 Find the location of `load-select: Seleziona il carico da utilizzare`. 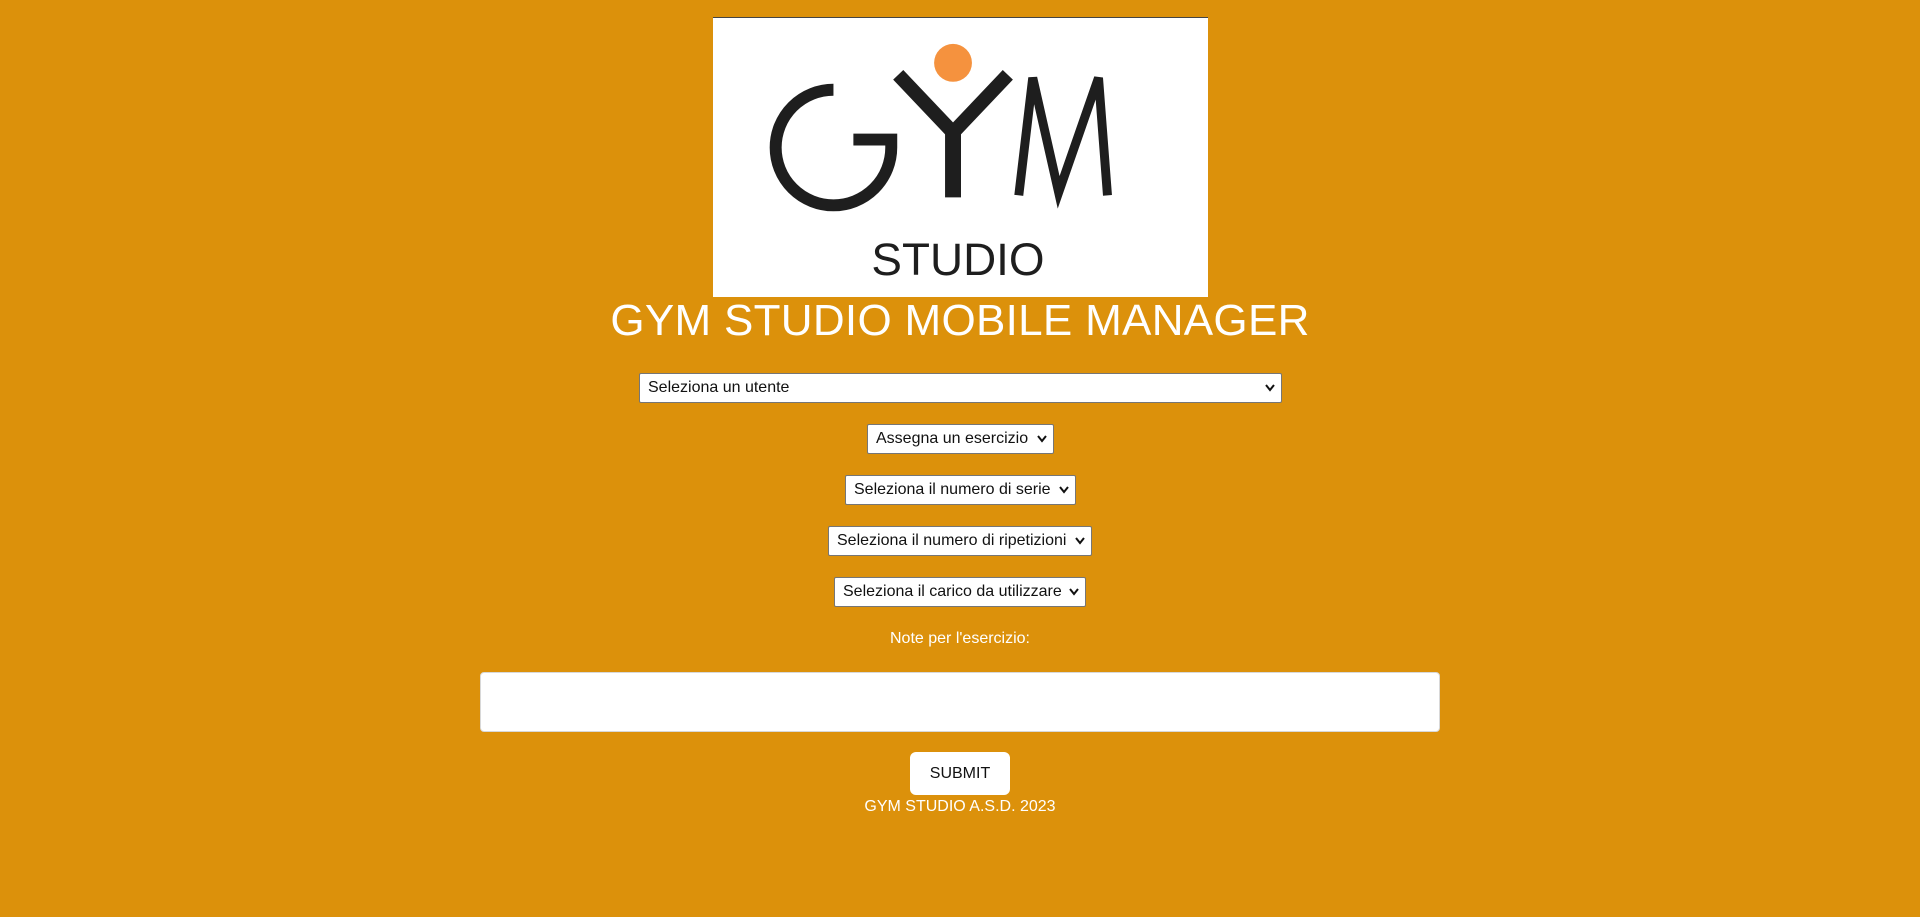

load-select: Seleziona il carico da utilizzare is located at coordinates (960, 592).